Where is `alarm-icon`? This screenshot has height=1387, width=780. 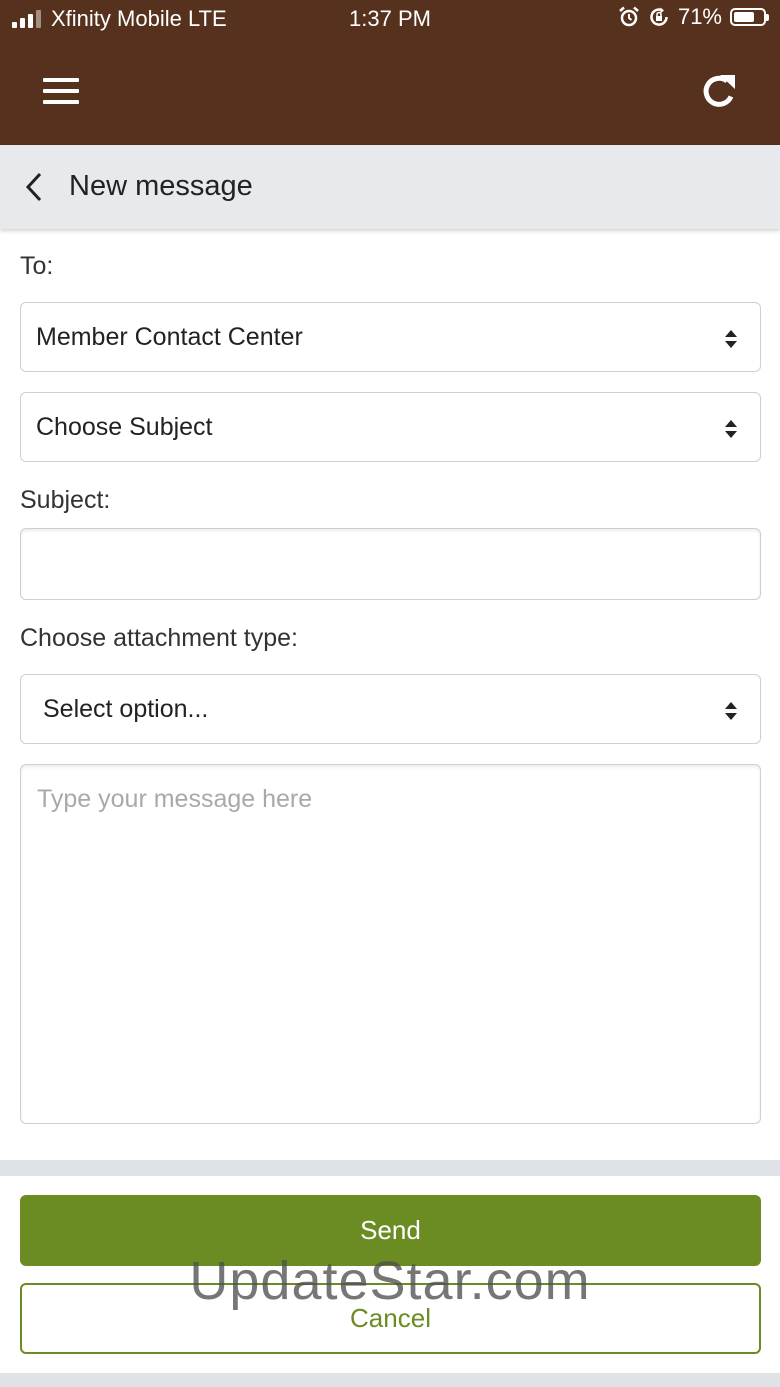
alarm-icon is located at coordinates (629, 16).